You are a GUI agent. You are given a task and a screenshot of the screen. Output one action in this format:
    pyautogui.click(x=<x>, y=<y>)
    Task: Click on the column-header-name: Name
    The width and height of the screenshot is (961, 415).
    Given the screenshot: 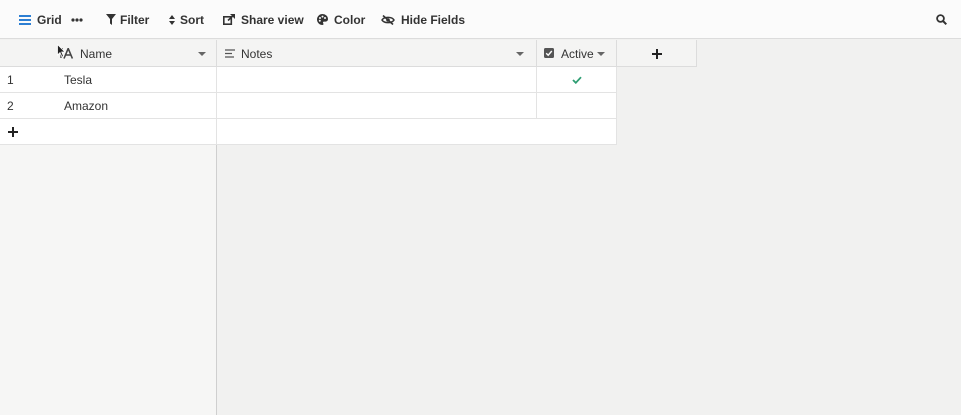 What is the action you would take?
    pyautogui.click(x=108, y=53)
    